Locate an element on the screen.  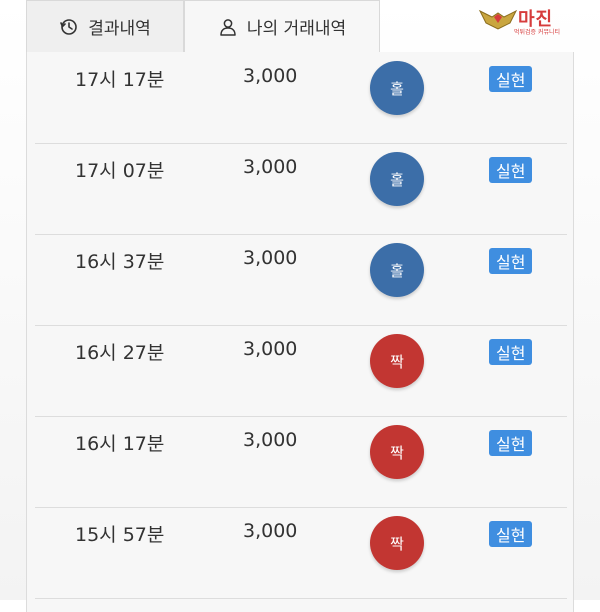
history-row: 16시 37분 3,000 홀 실현 is located at coordinates (301, 280).